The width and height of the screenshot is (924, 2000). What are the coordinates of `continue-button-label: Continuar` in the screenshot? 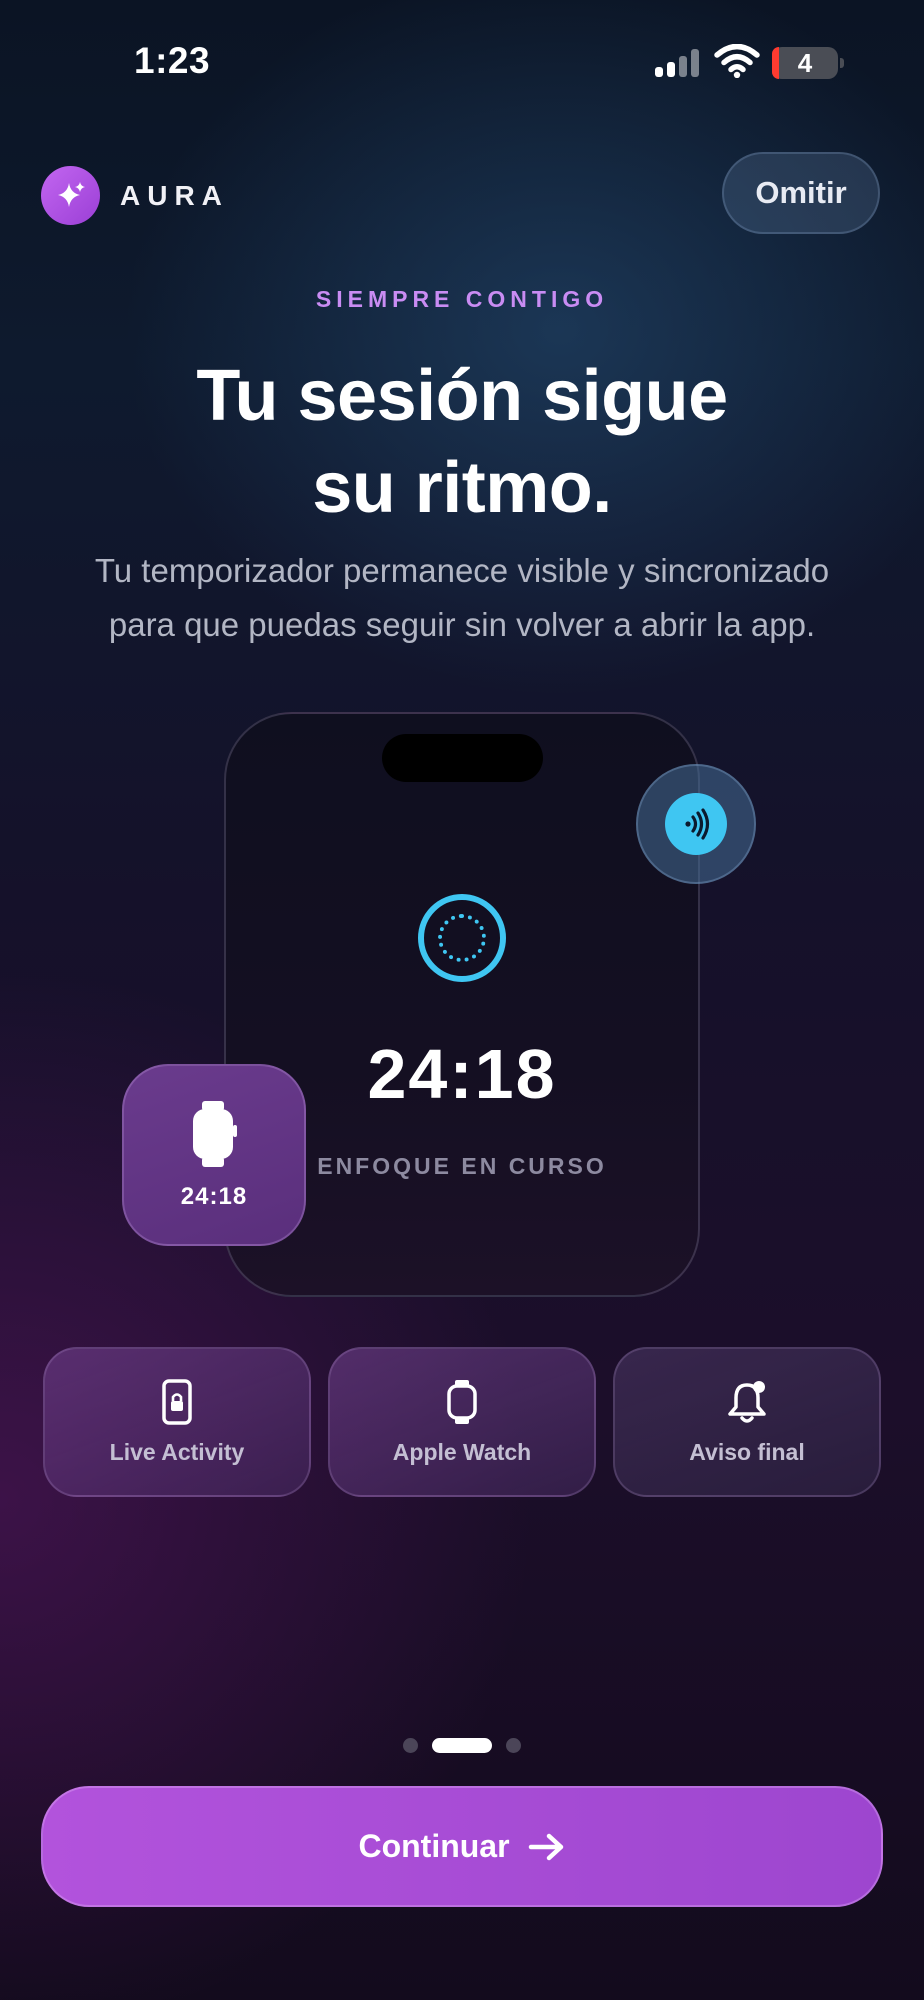 It's located at (434, 1846).